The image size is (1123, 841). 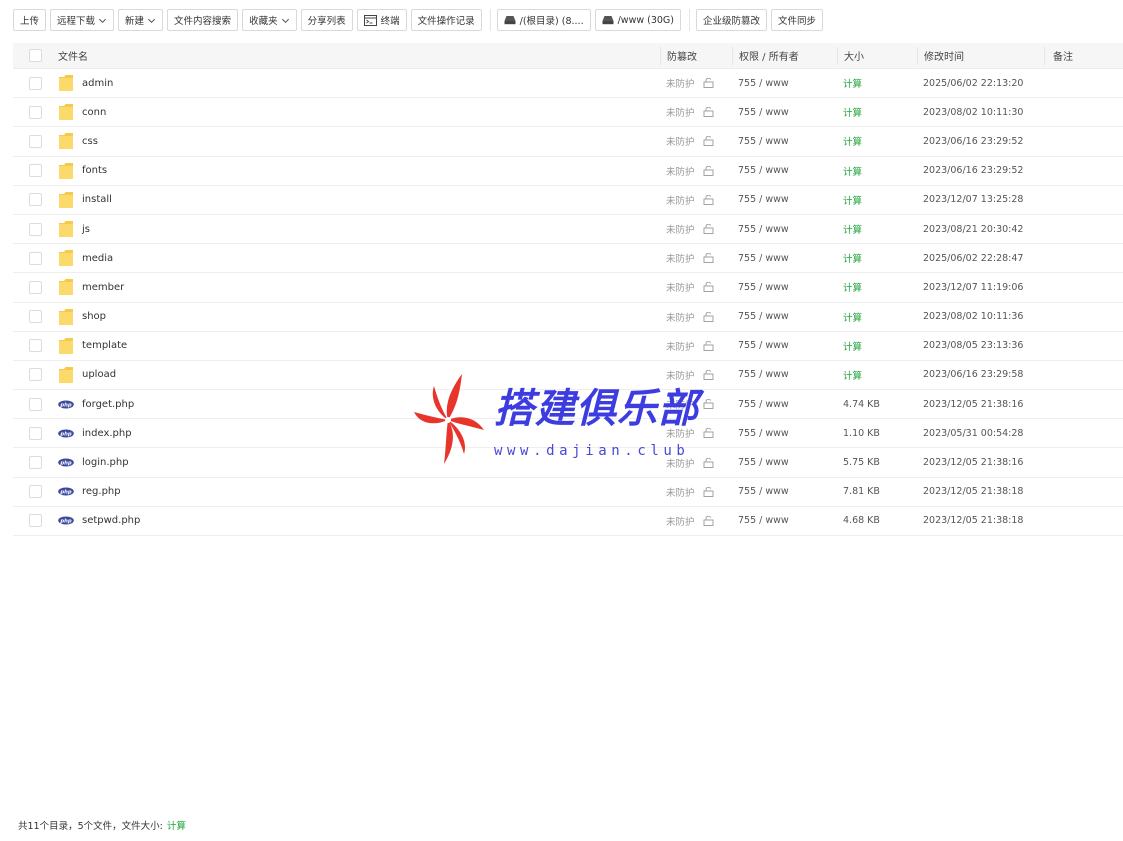 I want to click on new-dropdown: 新建, so click(x=141, y=20).